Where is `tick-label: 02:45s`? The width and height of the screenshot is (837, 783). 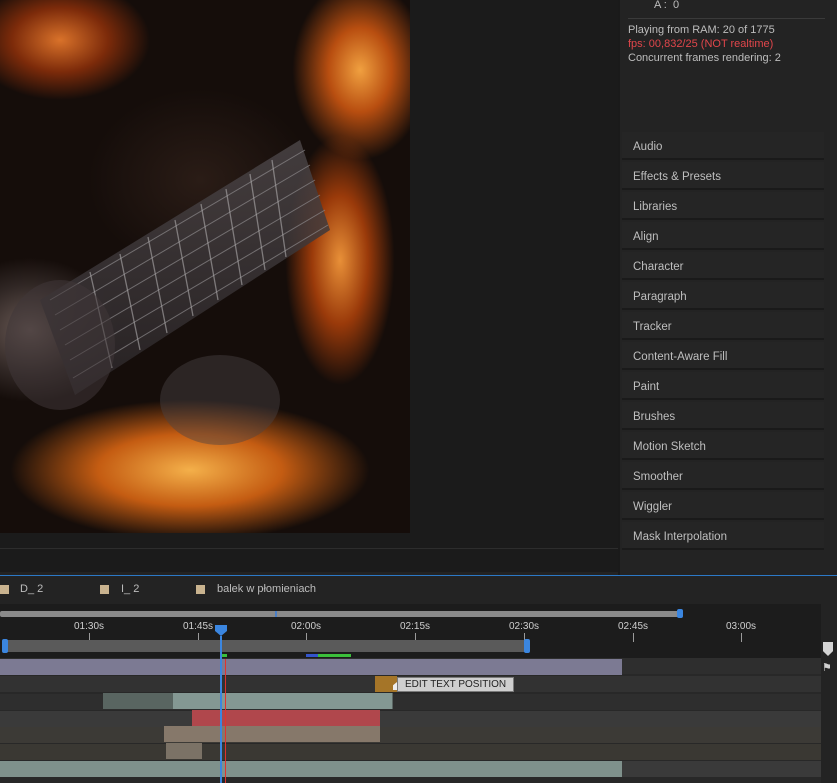 tick-label: 02:45s is located at coordinates (633, 626).